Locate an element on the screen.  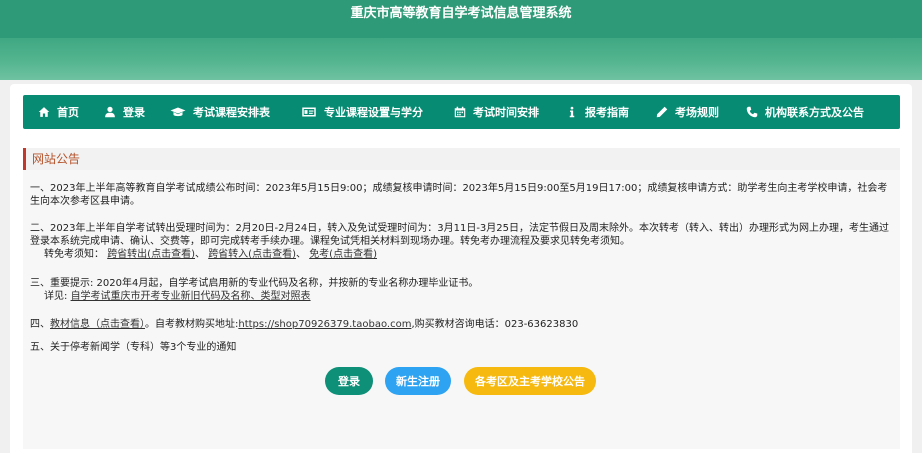
transfer-in-link: 跨省转入(点击查看) is located at coordinates (252, 254).